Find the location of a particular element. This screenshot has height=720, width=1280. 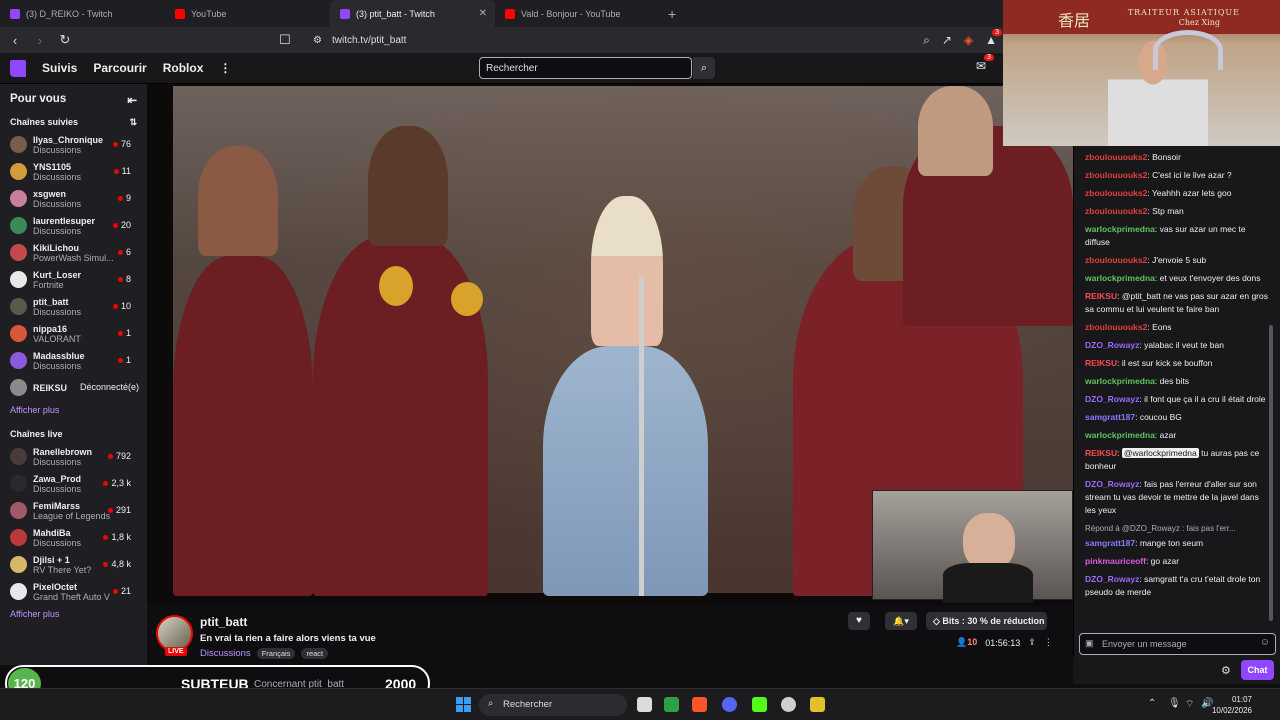

streamer-name: ptit_batt is located at coordinates (223, 622).